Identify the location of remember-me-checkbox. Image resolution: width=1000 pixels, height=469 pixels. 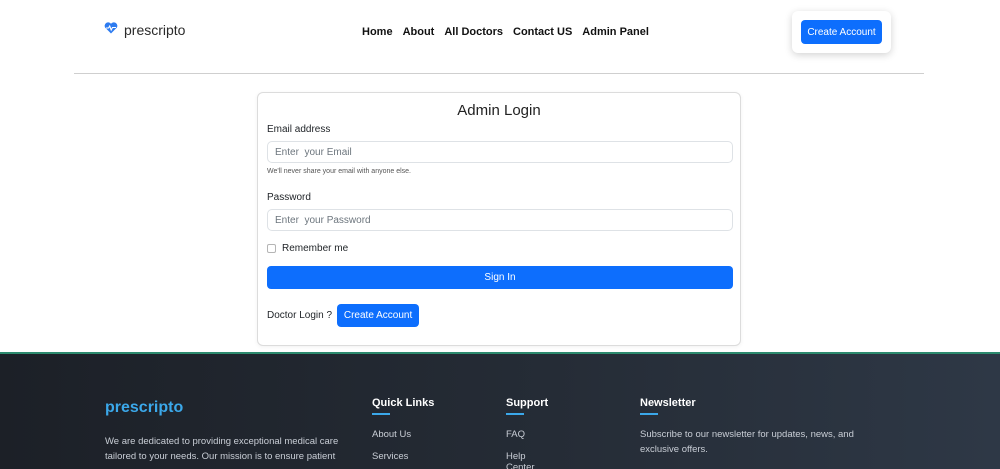
(271, 248).